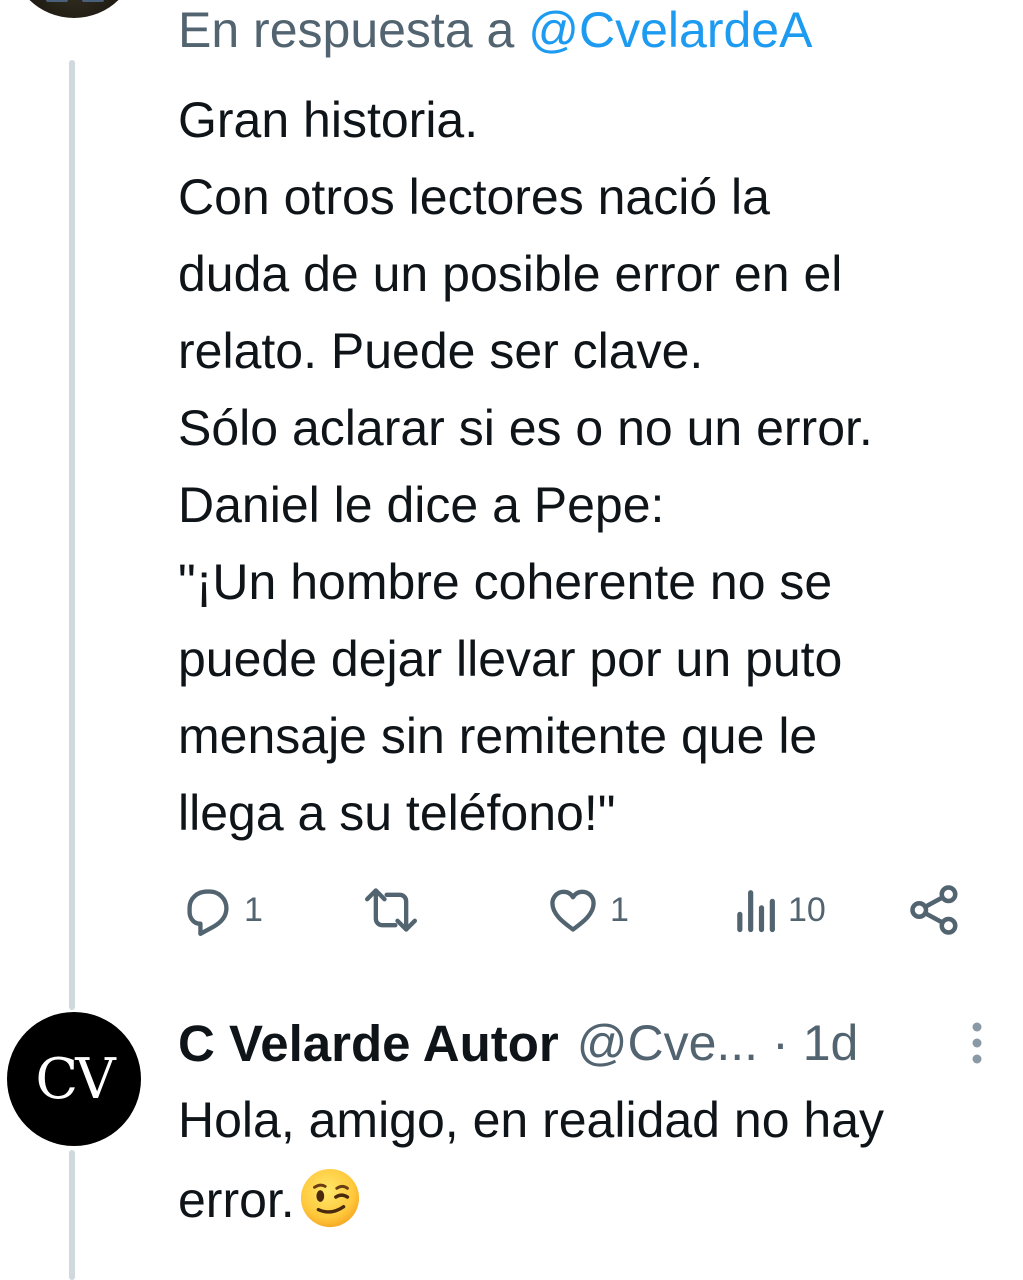 The height and width of the screenshot is (1280, 1023). I want to click on reply-button: 1, so click(222, 910).